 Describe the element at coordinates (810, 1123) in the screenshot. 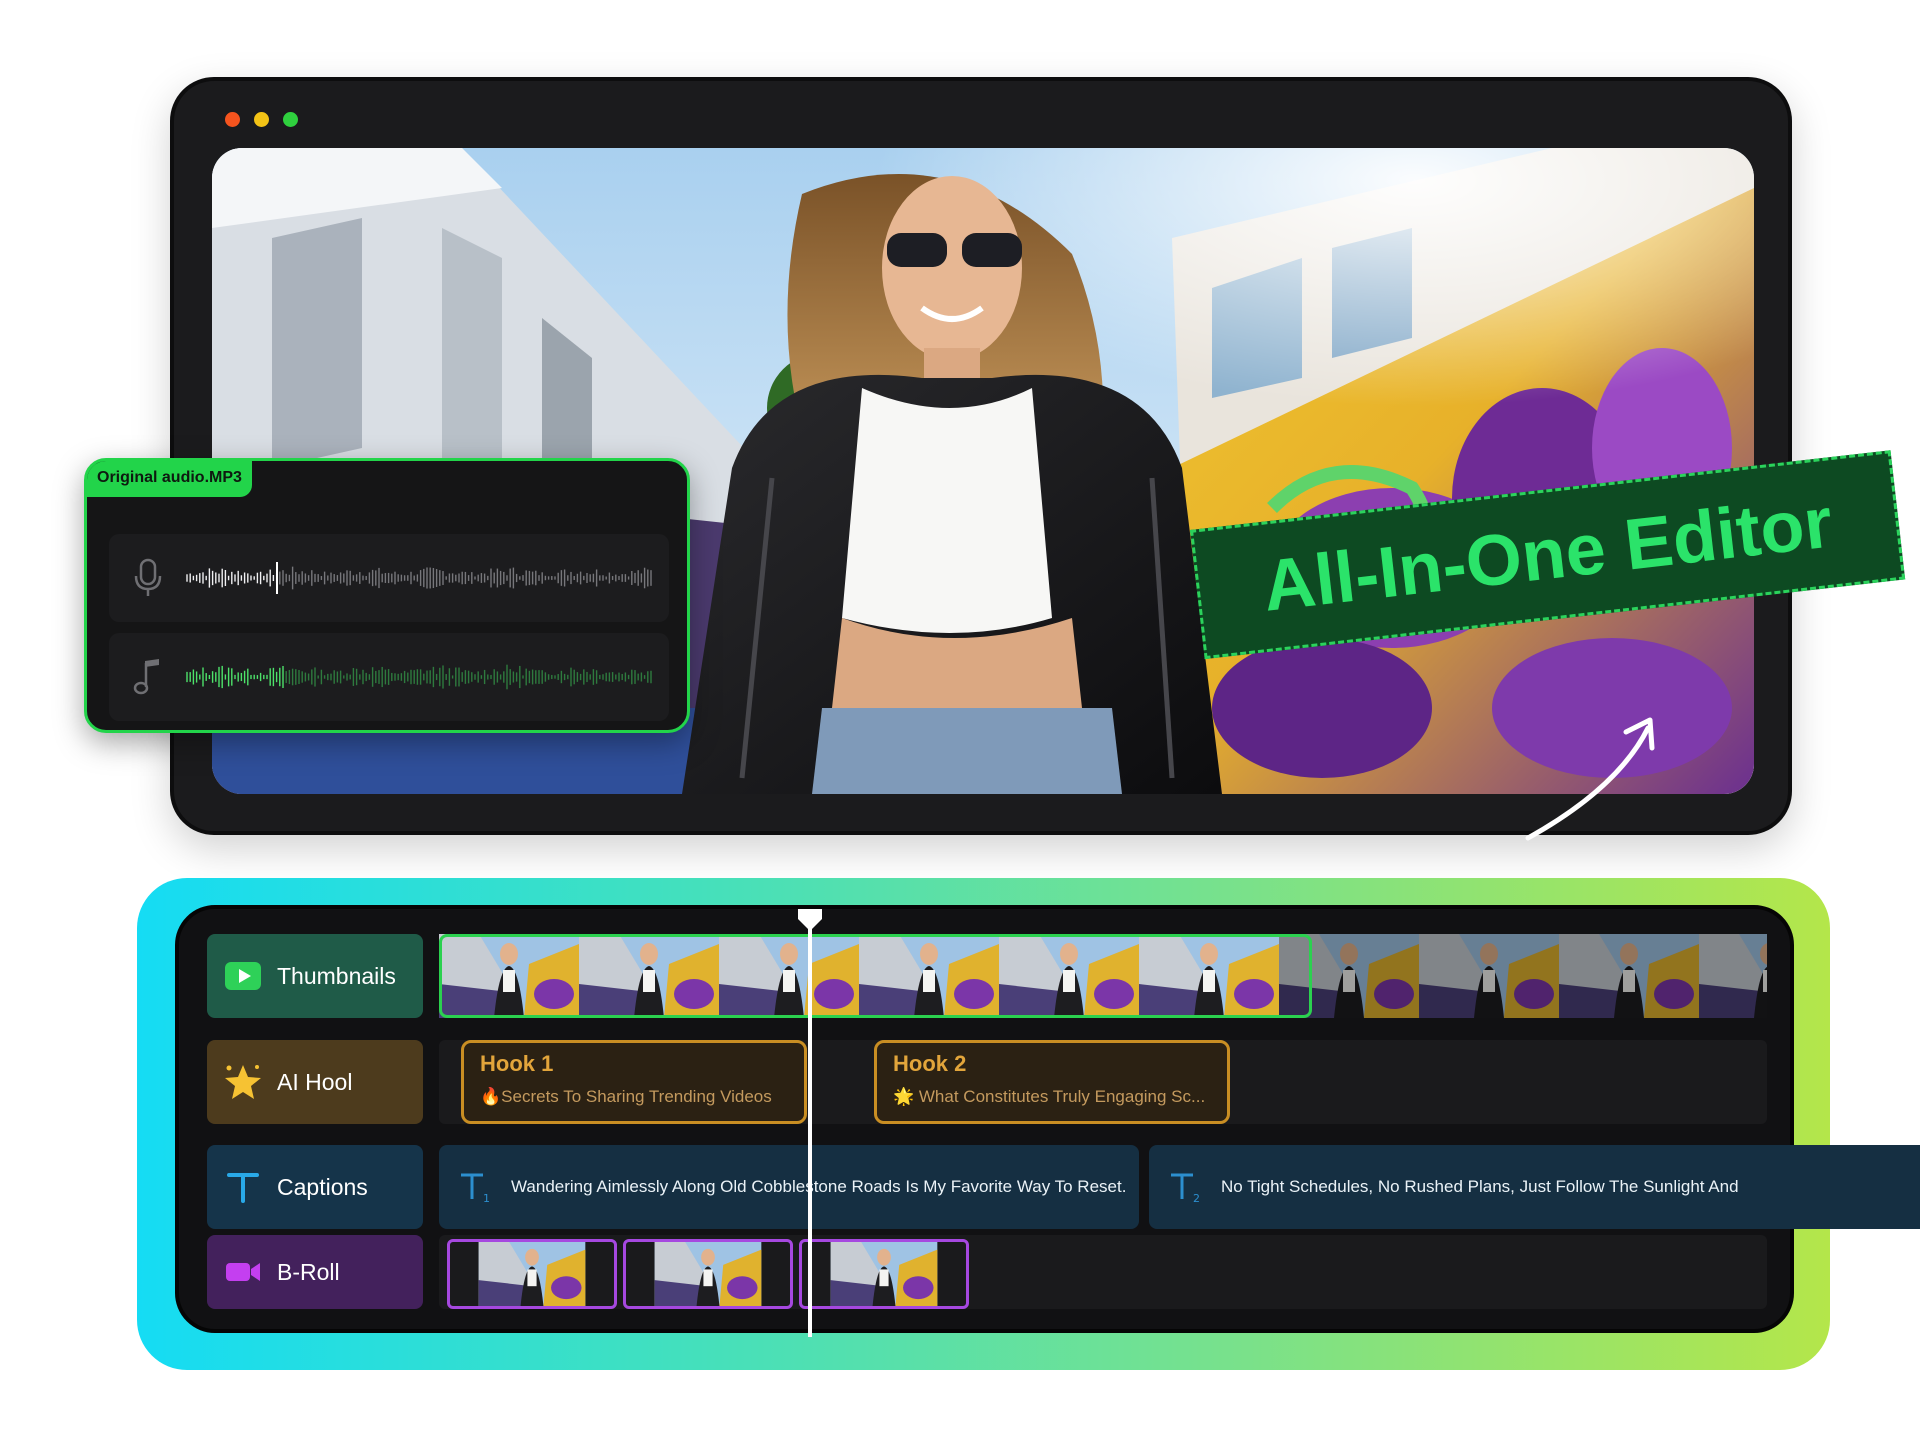

I see `playhead` at that location.